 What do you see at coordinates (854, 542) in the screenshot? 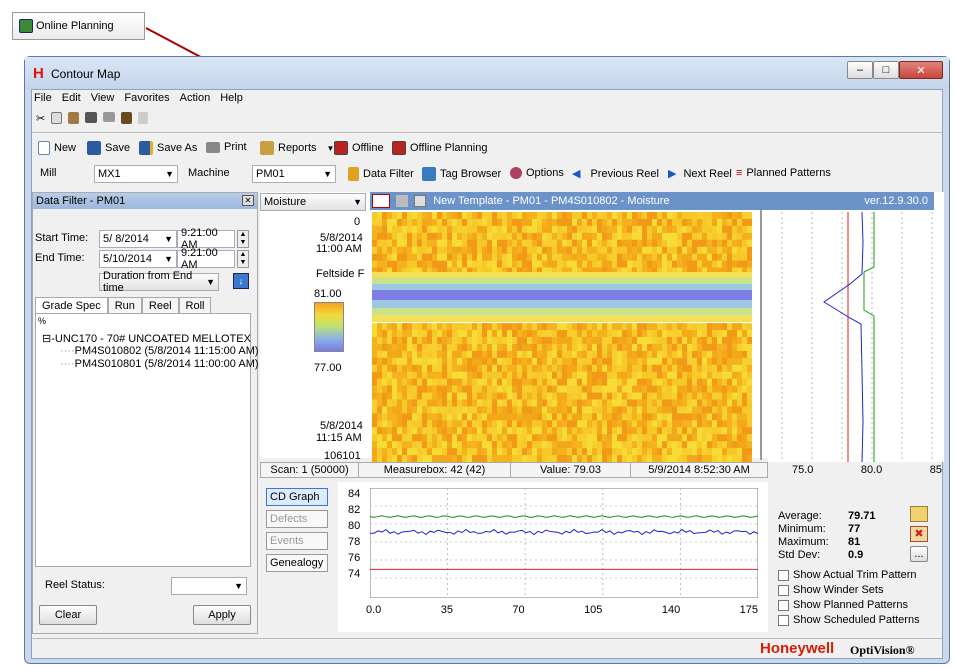
I see `maximum-value: 81` at bounding box center [854, 542].